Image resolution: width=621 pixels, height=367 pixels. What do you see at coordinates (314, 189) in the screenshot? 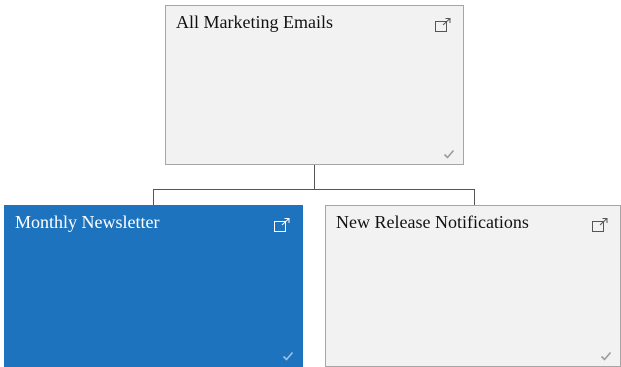
I see `connector-horizontal` at bounding box center [314, 189].